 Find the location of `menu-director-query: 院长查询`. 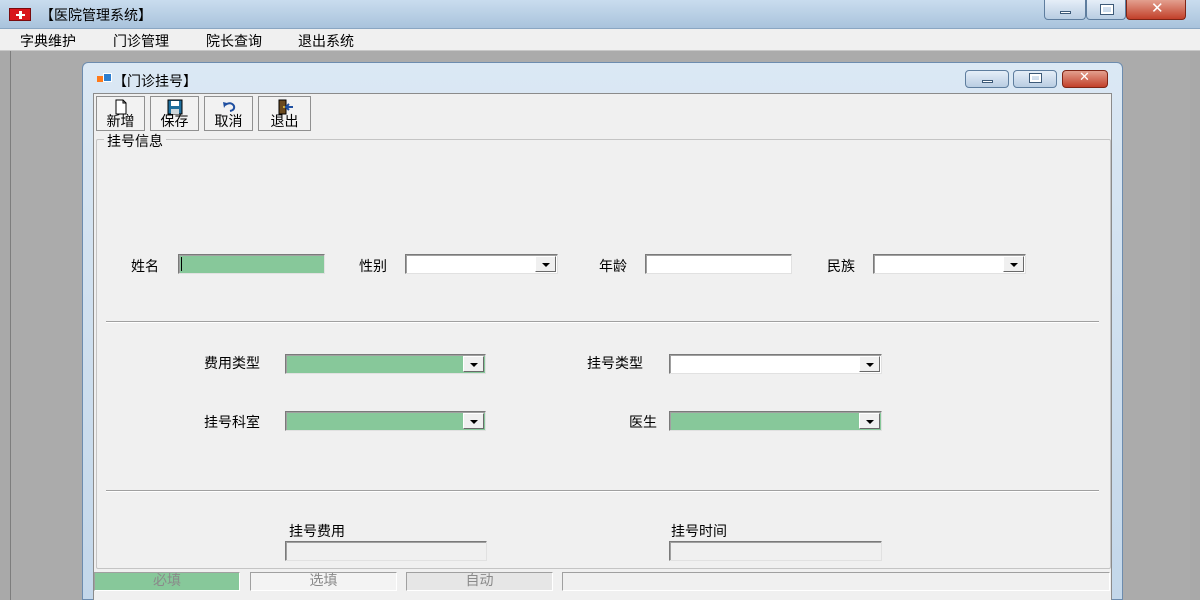

menu-director-query: 院长查询 is located at coordinates (234, 41).